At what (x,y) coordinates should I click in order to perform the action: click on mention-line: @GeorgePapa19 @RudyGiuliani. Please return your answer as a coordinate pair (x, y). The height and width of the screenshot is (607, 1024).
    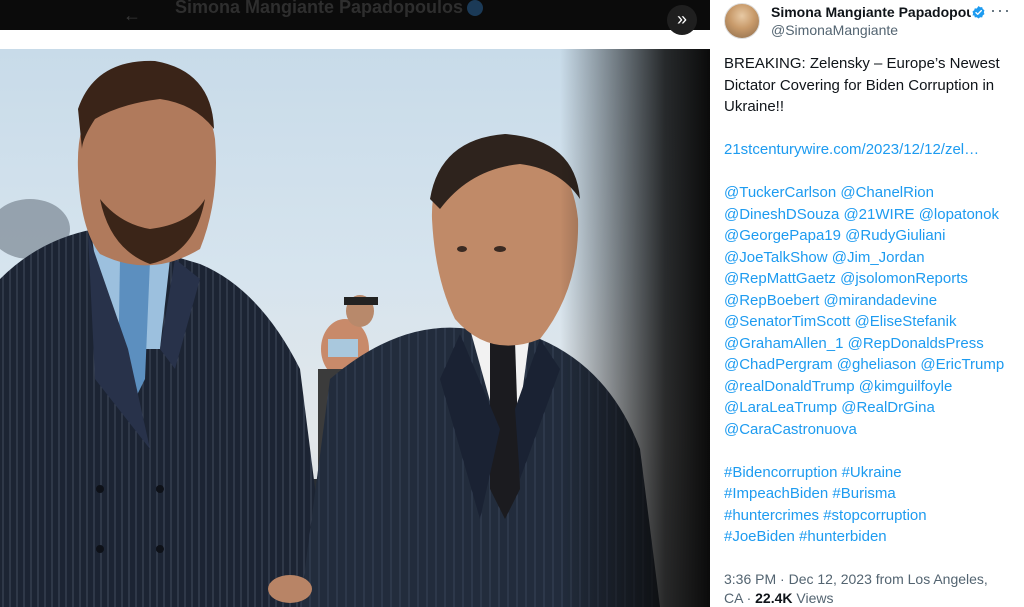
    Looking at the image, I should click on (834, 235).